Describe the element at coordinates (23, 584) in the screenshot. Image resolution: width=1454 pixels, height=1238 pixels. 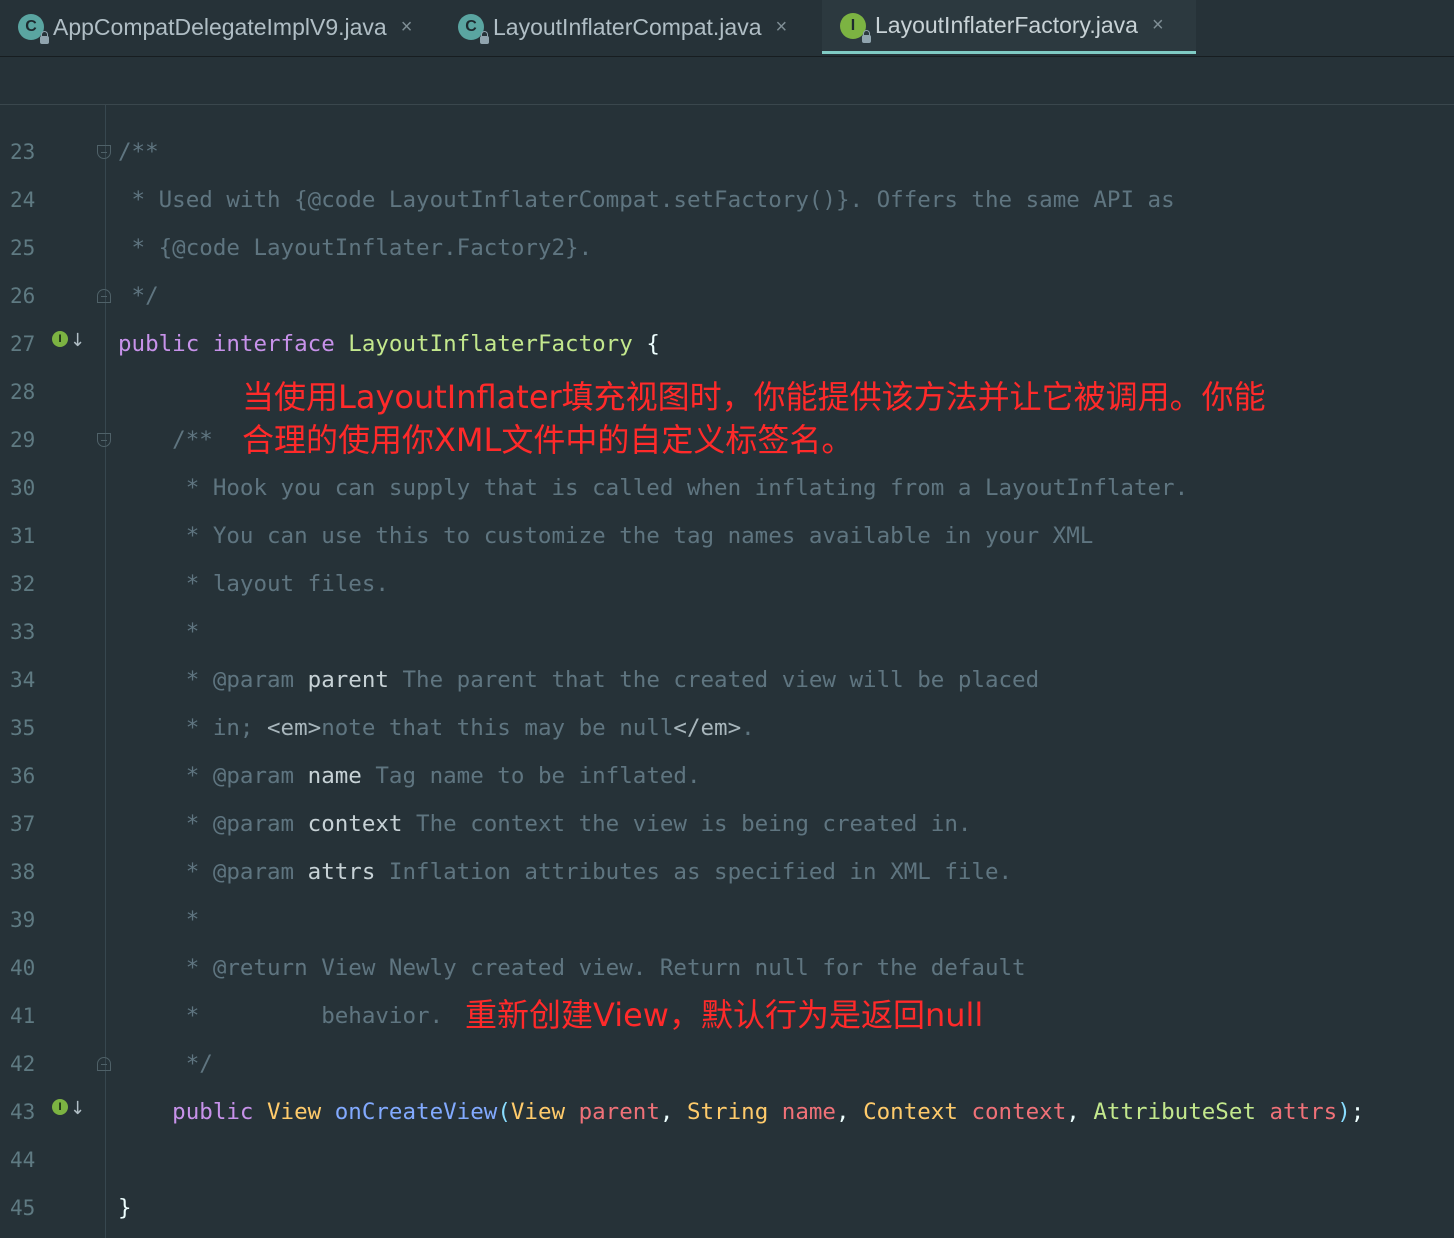
I see `line-number: 32` at that location.